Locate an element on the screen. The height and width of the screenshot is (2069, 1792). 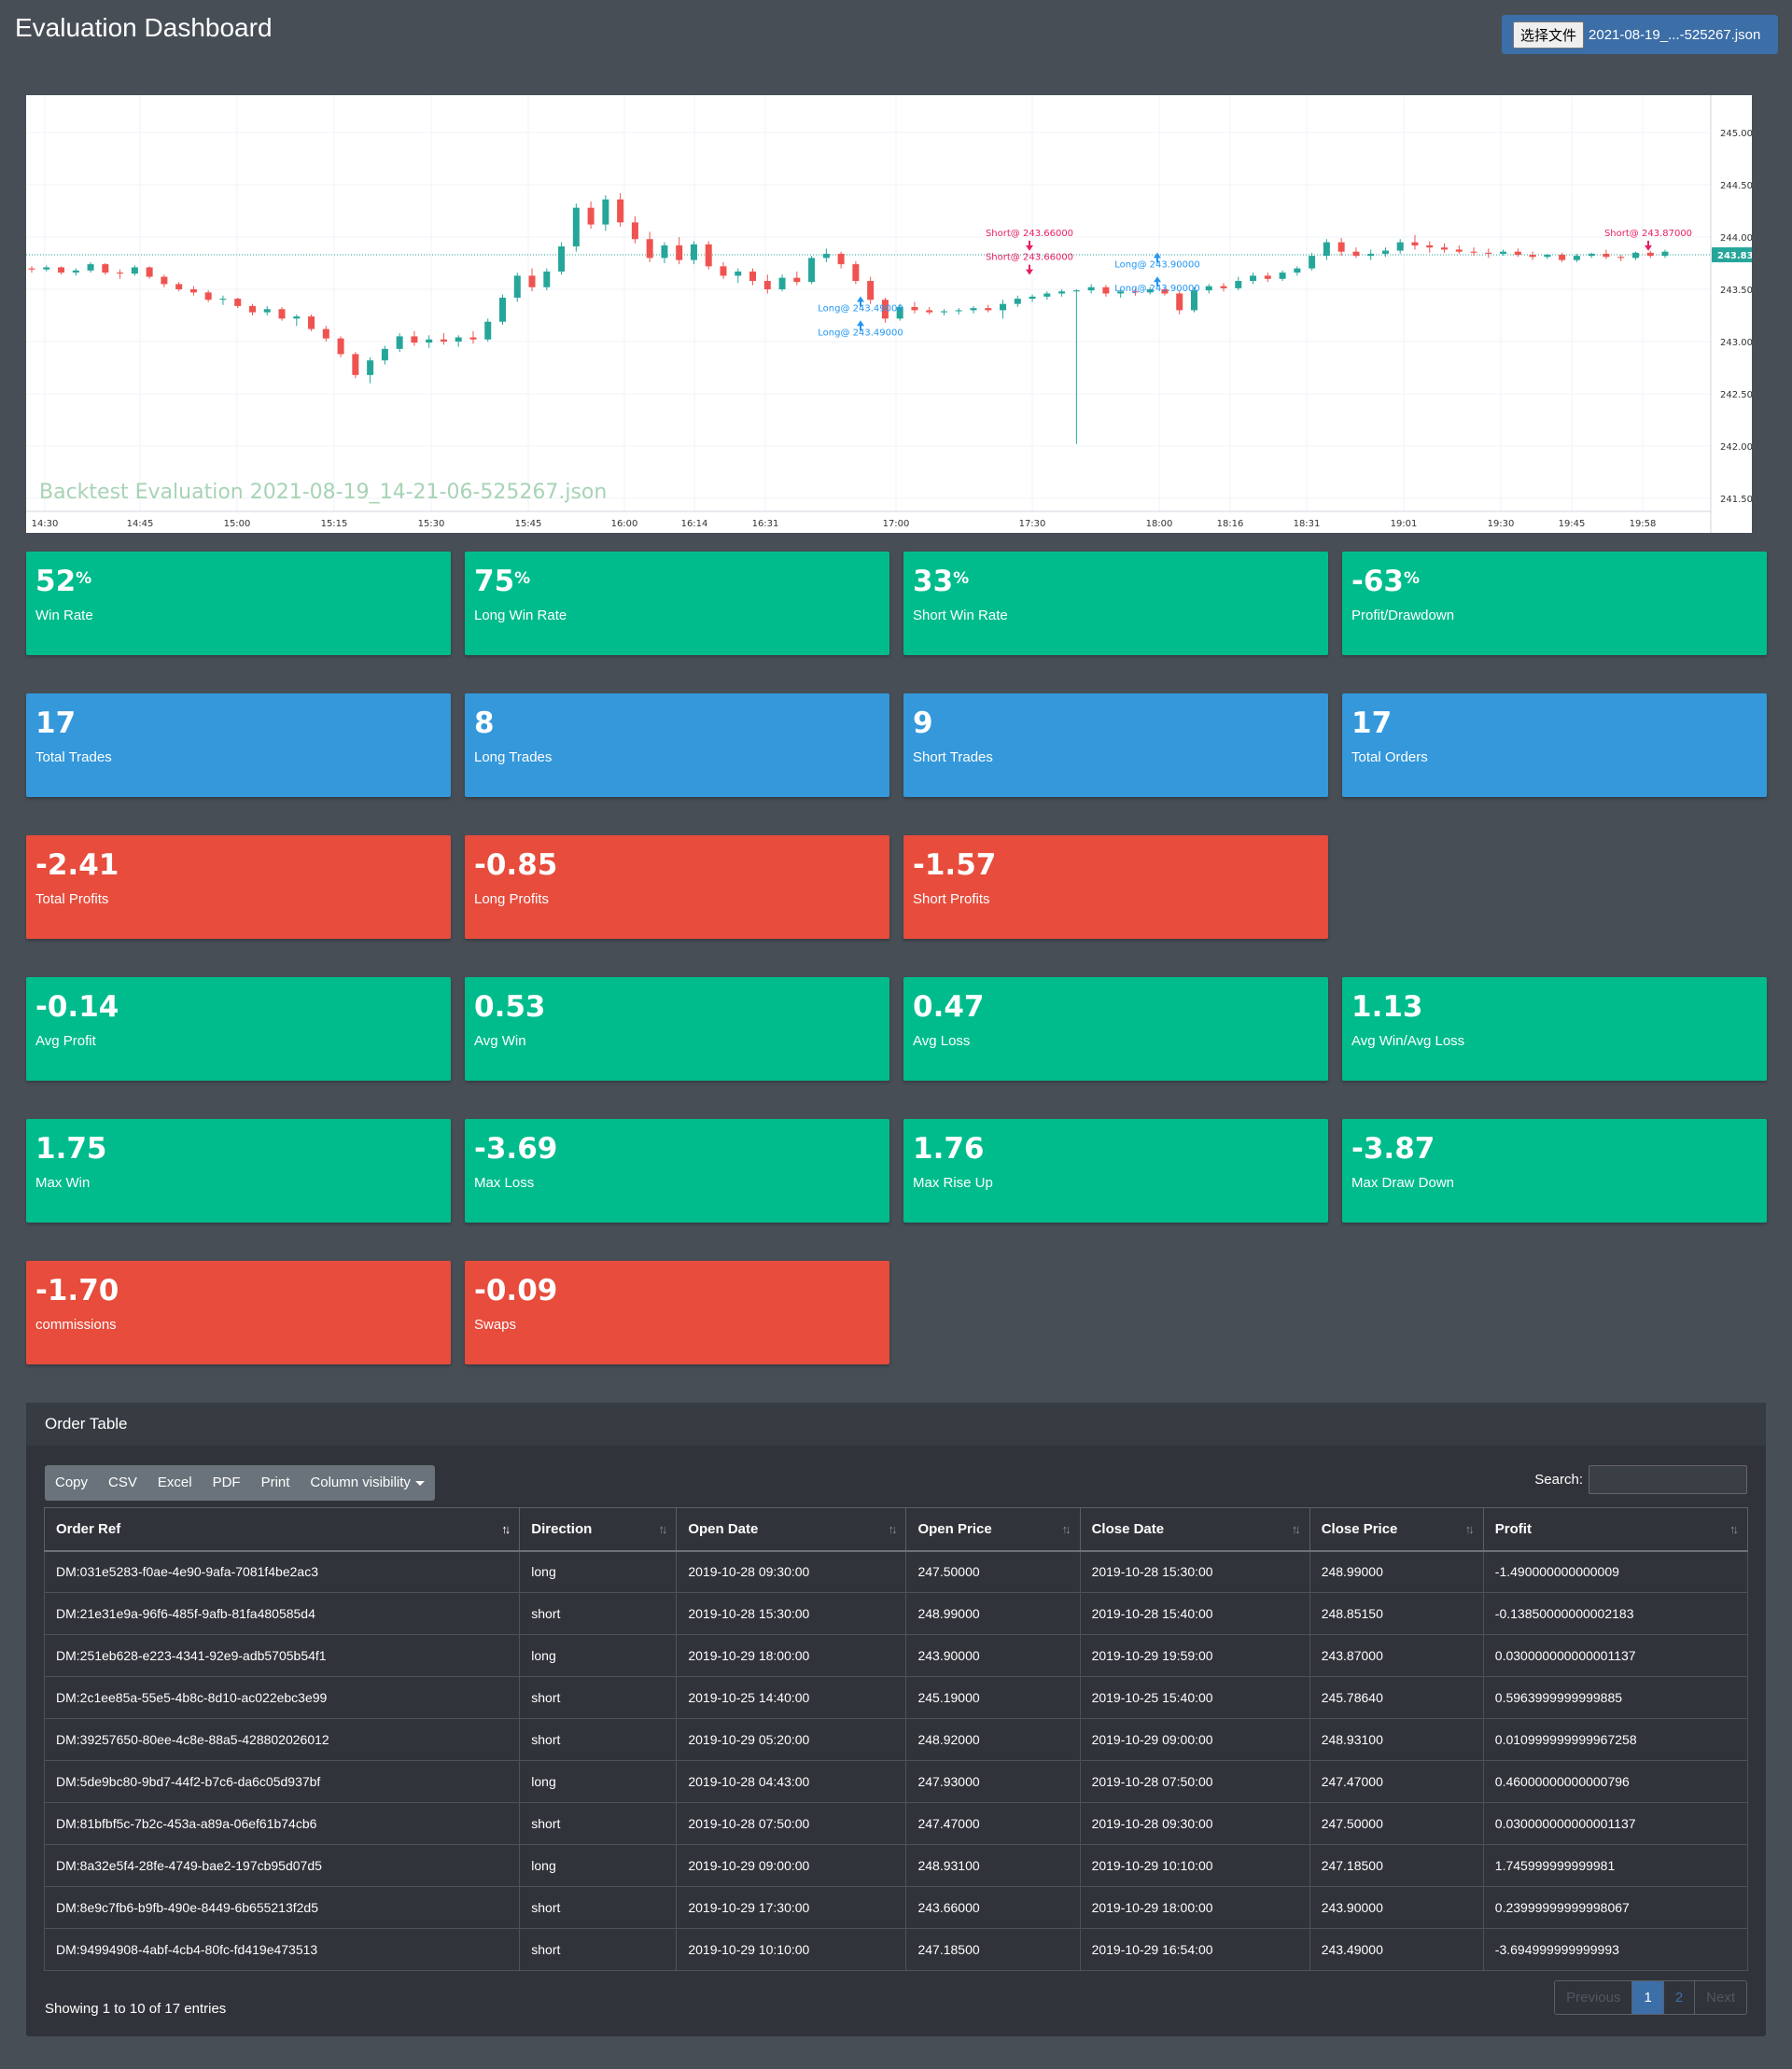
stat-label: Long Profits is located at coordinates (512, 899).